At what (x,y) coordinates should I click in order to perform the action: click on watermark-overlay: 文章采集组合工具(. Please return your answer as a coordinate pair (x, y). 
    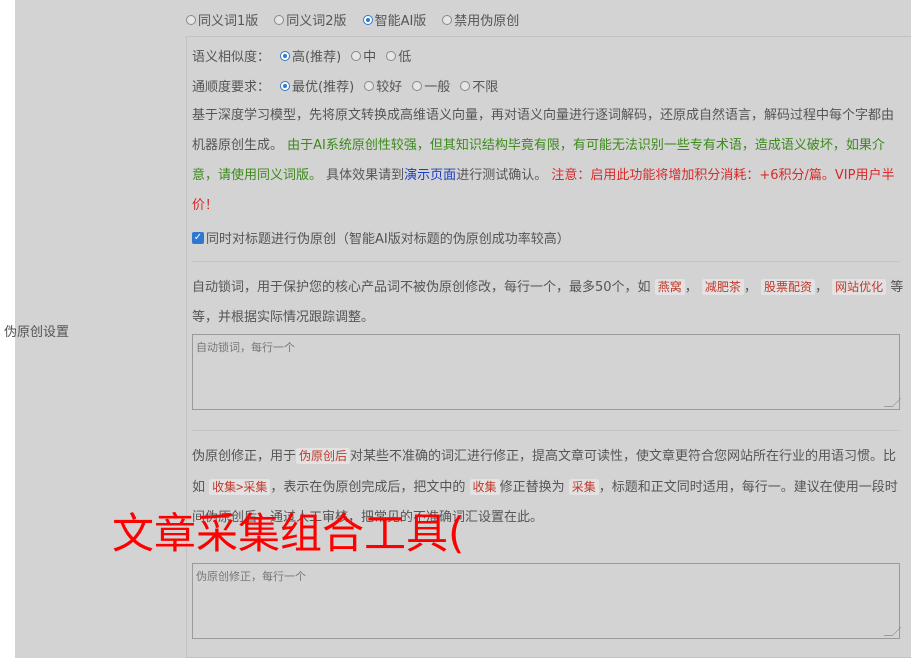
    Looking at the image, I should click on (288, 533).